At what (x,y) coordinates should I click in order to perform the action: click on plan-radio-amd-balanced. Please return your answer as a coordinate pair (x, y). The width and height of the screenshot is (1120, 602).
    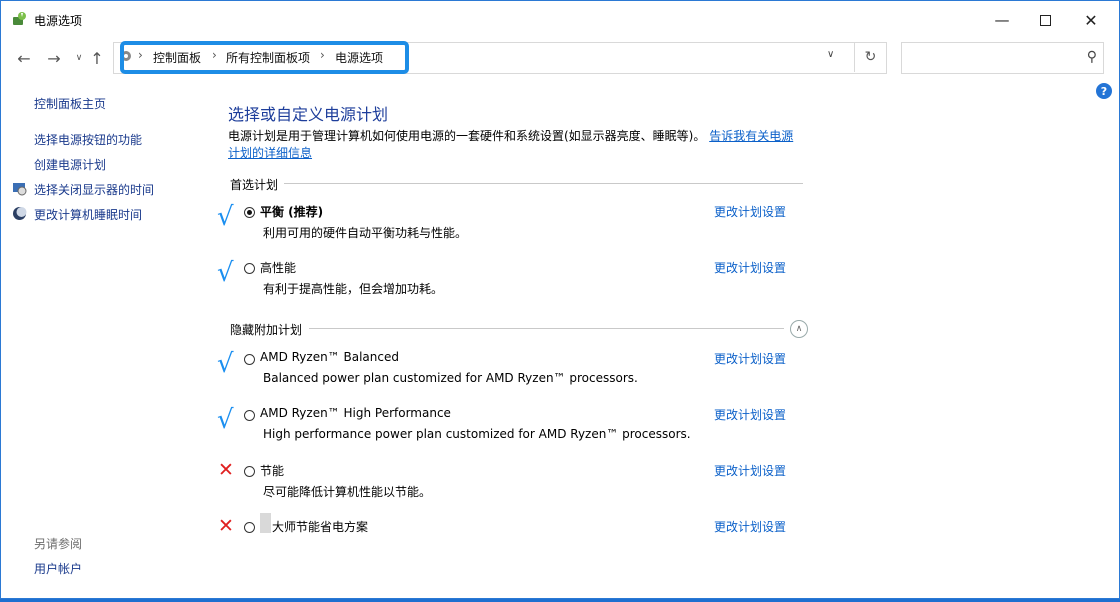
    Looking at the image, I should click on (249, 359).